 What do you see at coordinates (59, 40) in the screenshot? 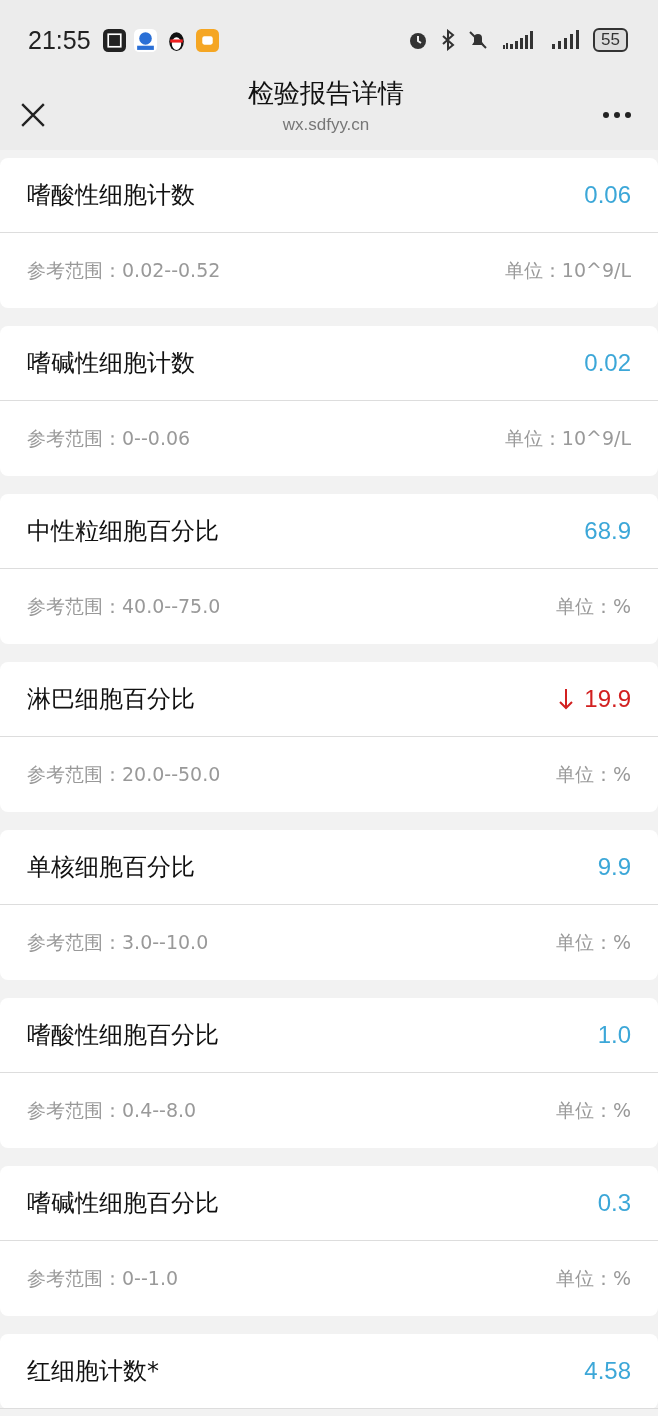
I see `status-time: 21:55` at bounding box center [59, 40].